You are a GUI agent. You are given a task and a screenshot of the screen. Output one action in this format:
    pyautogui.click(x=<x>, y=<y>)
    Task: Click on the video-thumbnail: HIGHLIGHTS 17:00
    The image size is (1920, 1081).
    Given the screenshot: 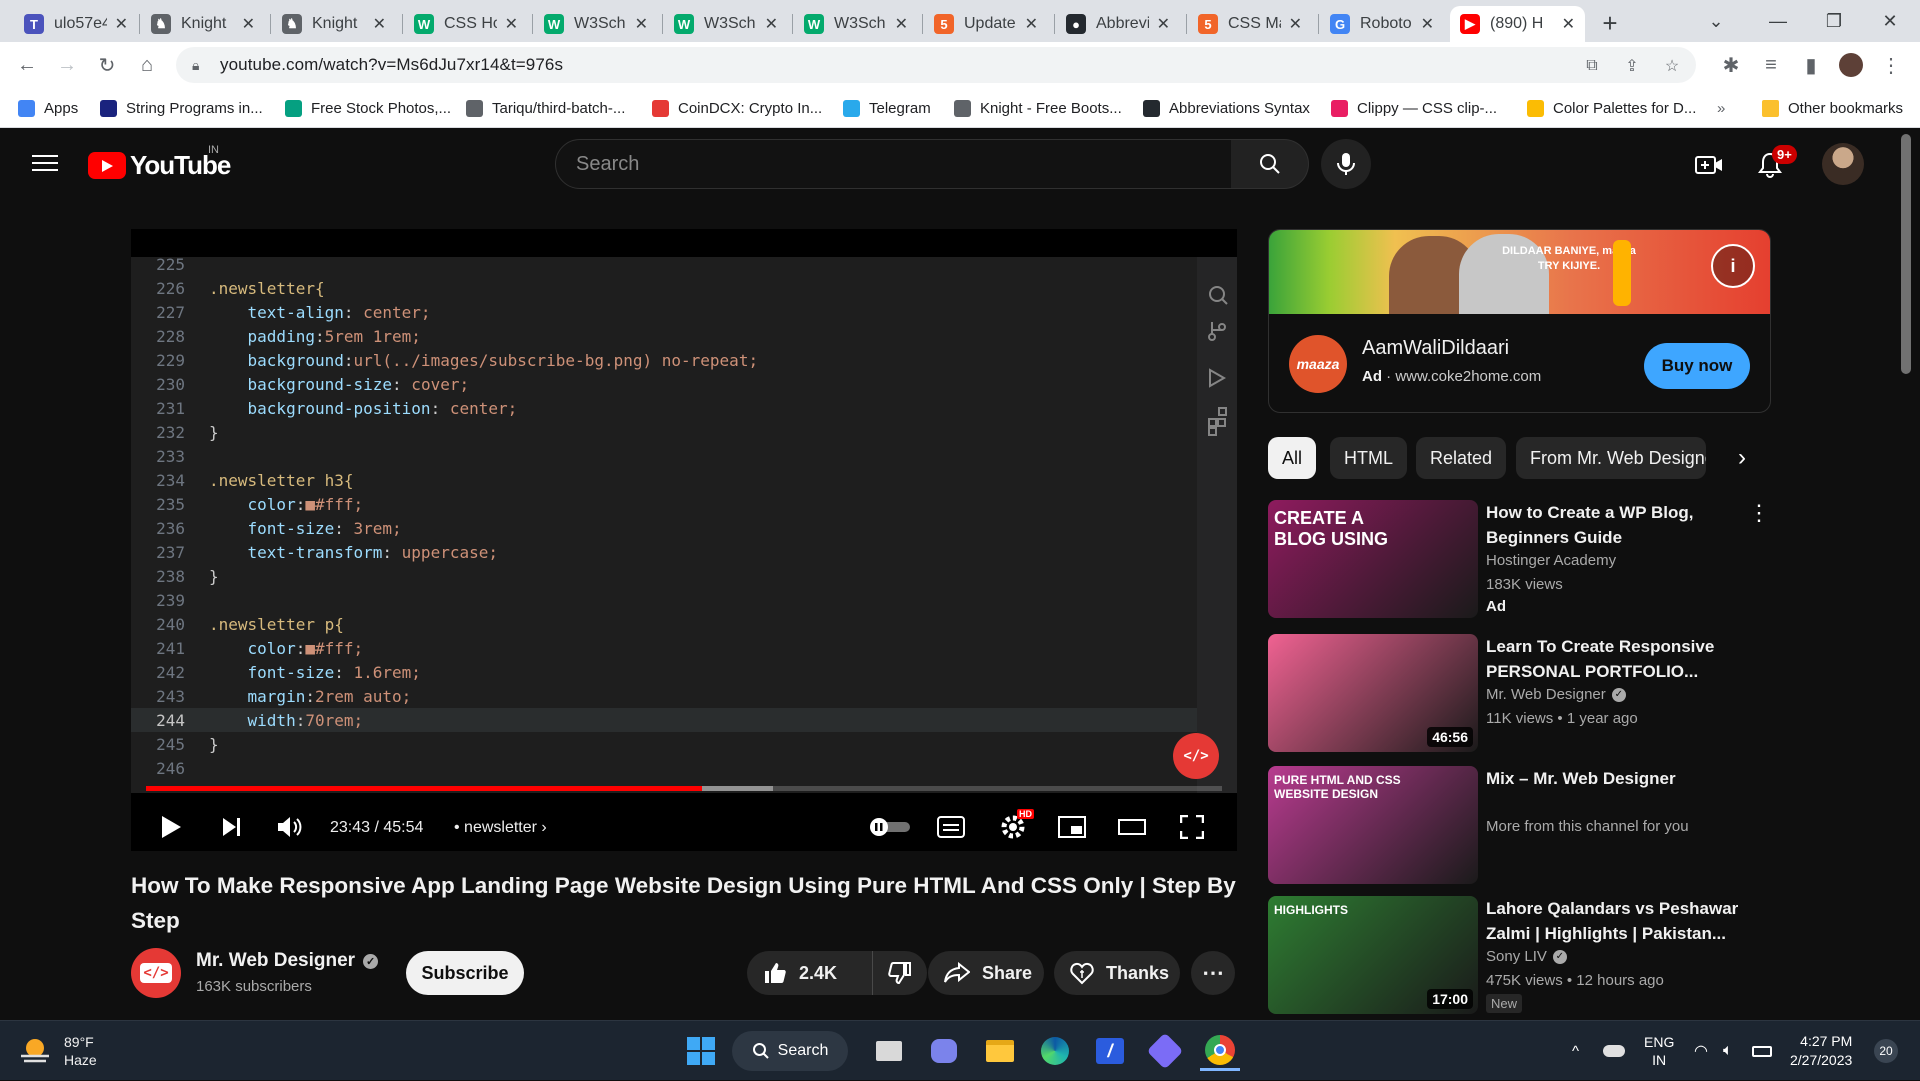 What is the action you would take?
    pyautogui.click(x=1373, y=955)
    